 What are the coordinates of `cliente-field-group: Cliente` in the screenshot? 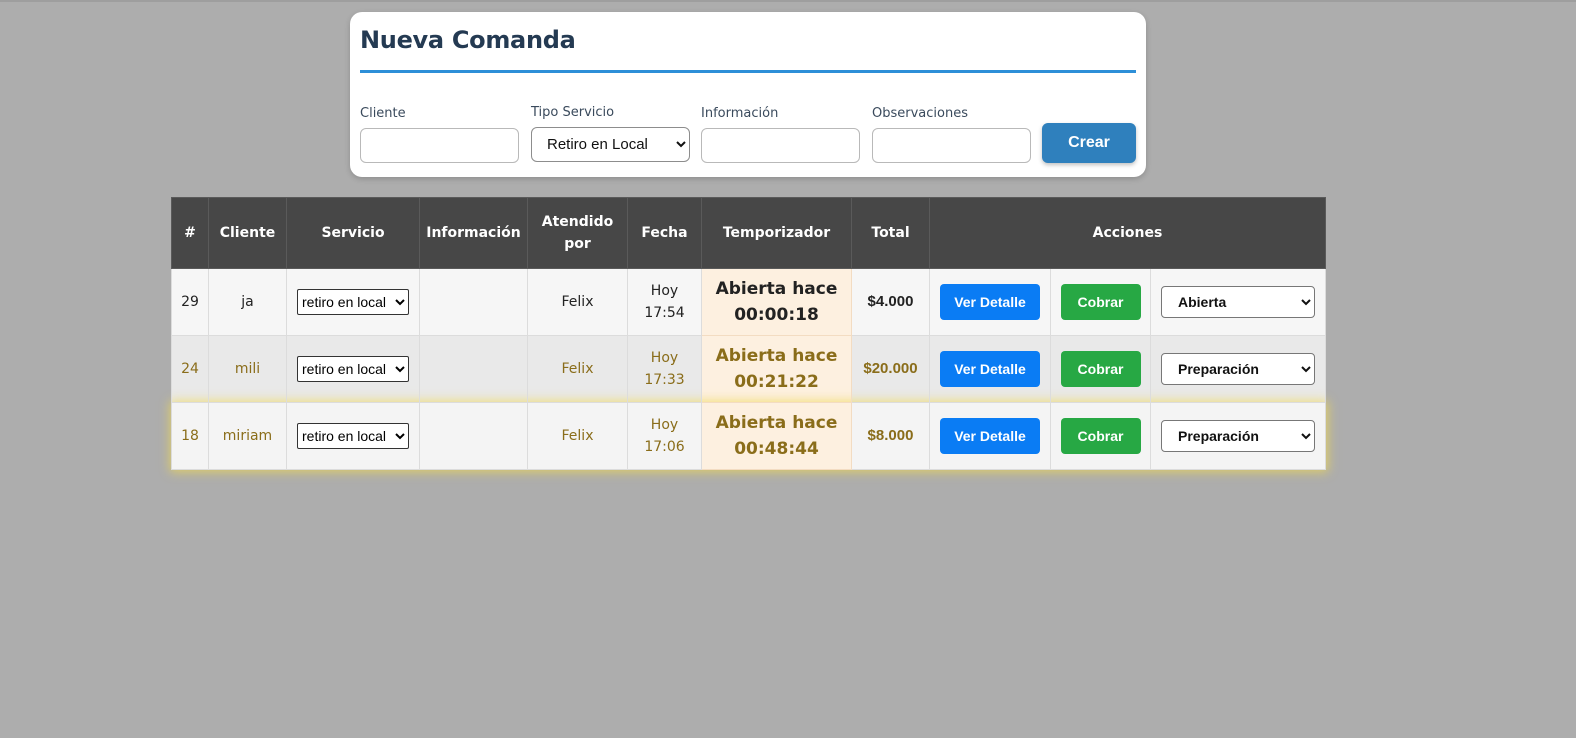 It's located at (439, 135).